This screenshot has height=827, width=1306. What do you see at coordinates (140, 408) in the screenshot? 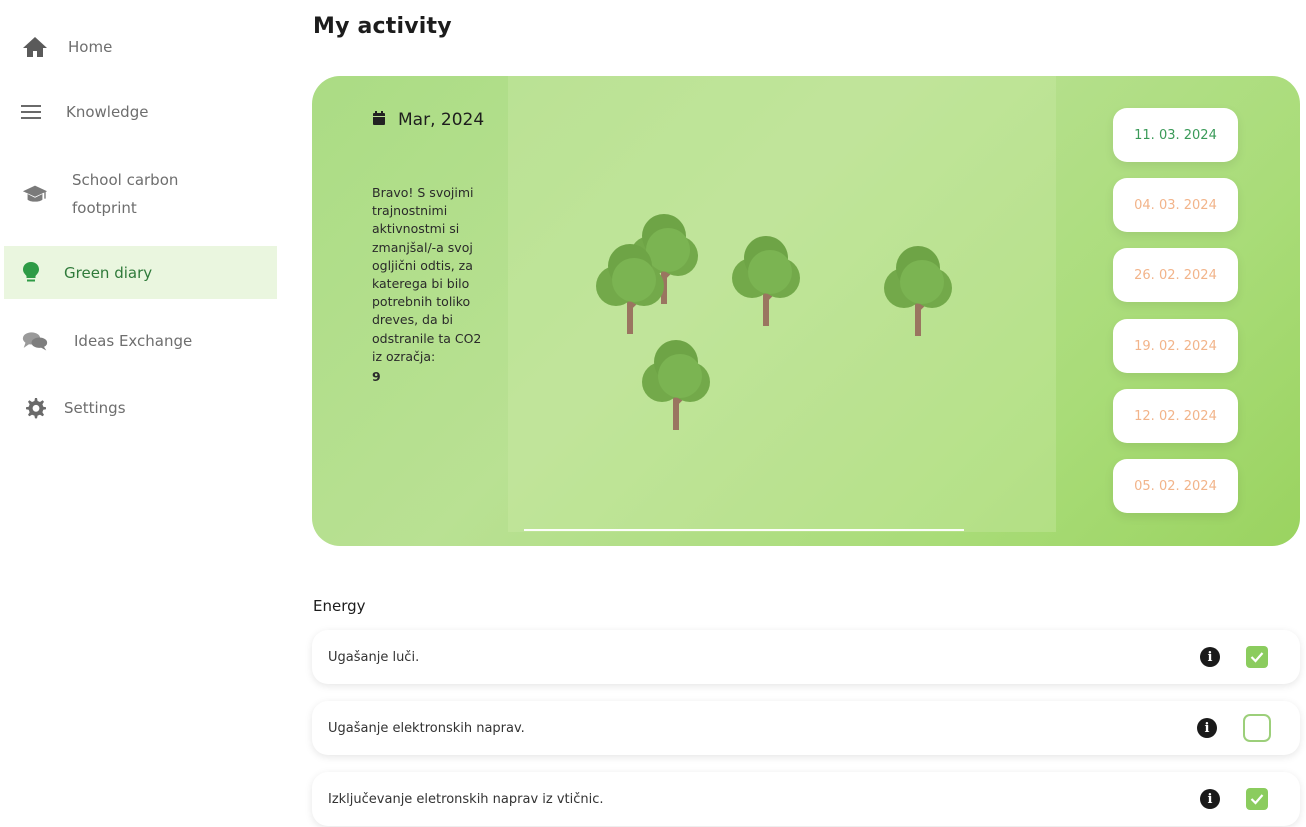
I see `sidebar-item-settings: Settings` at bounding box center [140, 408].